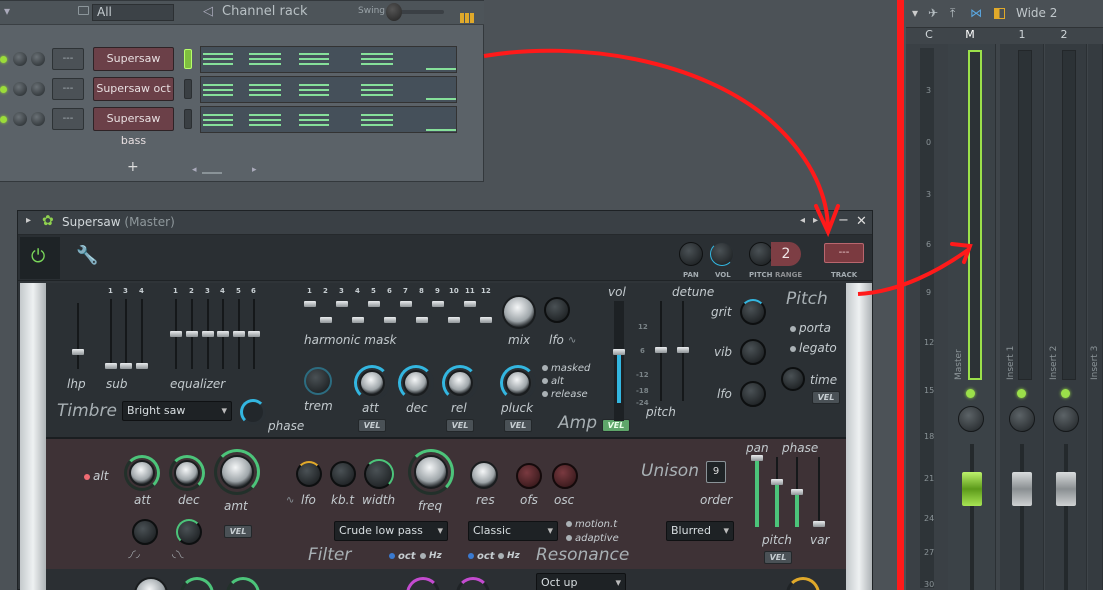 The height and width of the screenshot is (590, 1103). I want to click on mixer-strip-insert-2: Insert 2, so click(1066, 317).